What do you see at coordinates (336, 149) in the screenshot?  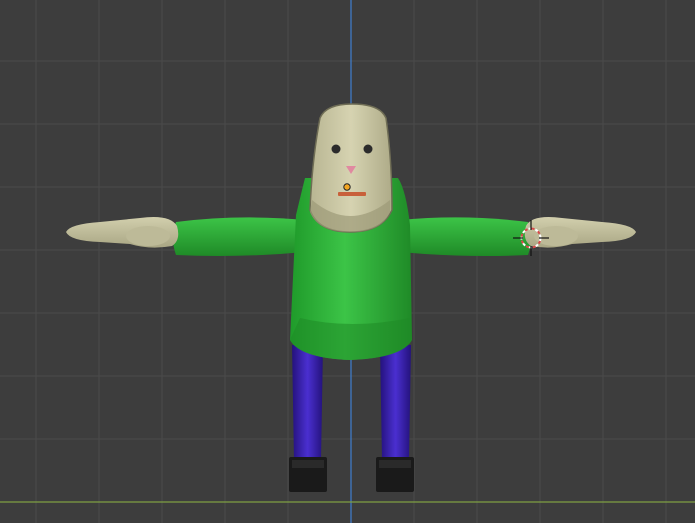 I see `left-eye` at bounding box center [336, 149].